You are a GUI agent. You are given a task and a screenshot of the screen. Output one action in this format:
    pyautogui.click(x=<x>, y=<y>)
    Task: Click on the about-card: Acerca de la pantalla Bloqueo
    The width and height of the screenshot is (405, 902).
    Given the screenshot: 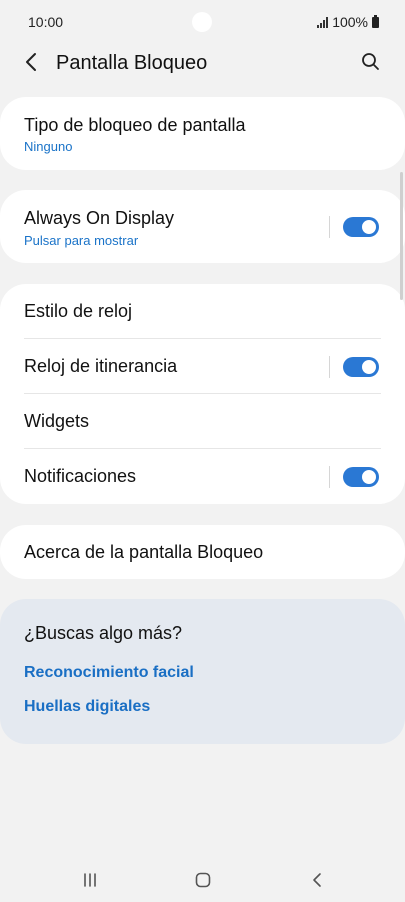 What is the action you would take?
    pyautogui.click(x=202, y=552)
    